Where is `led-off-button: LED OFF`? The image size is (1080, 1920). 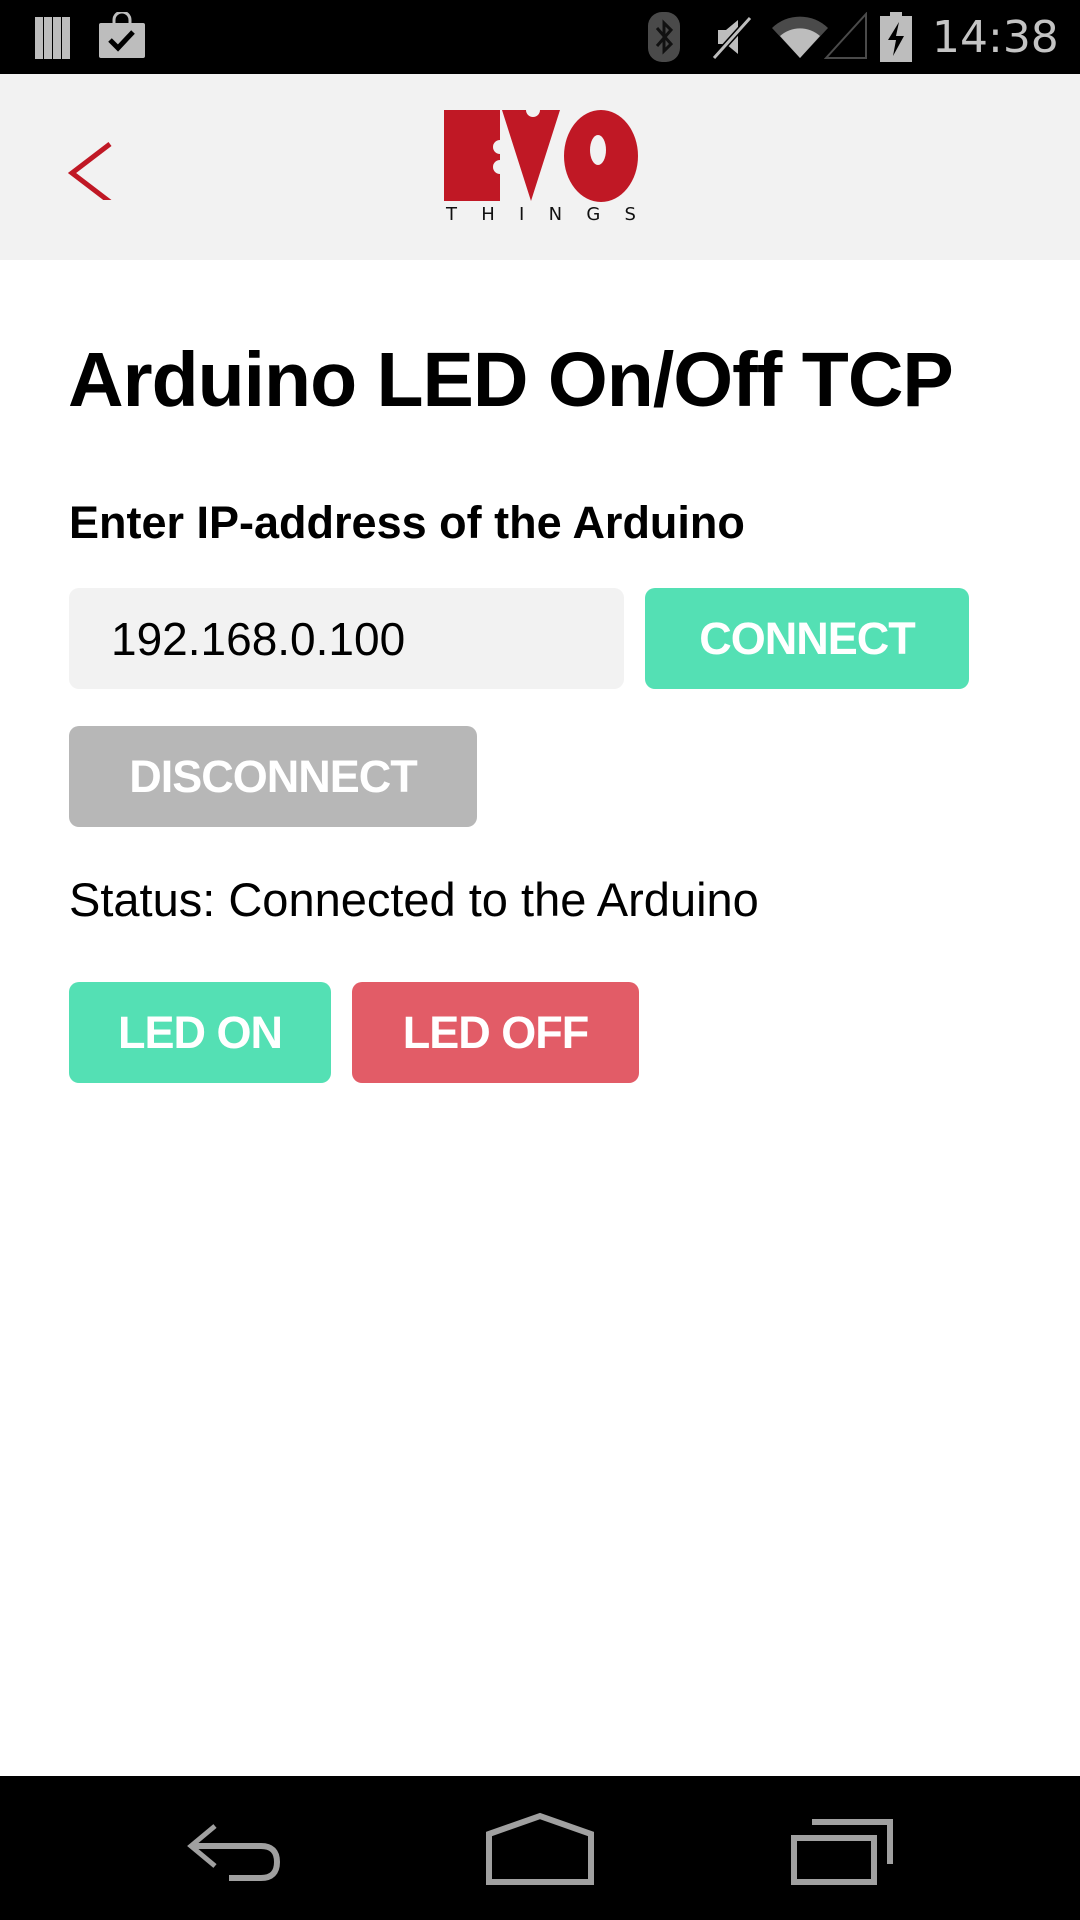 led-off-button: LED OFF is located at coordinates (495, 1032).